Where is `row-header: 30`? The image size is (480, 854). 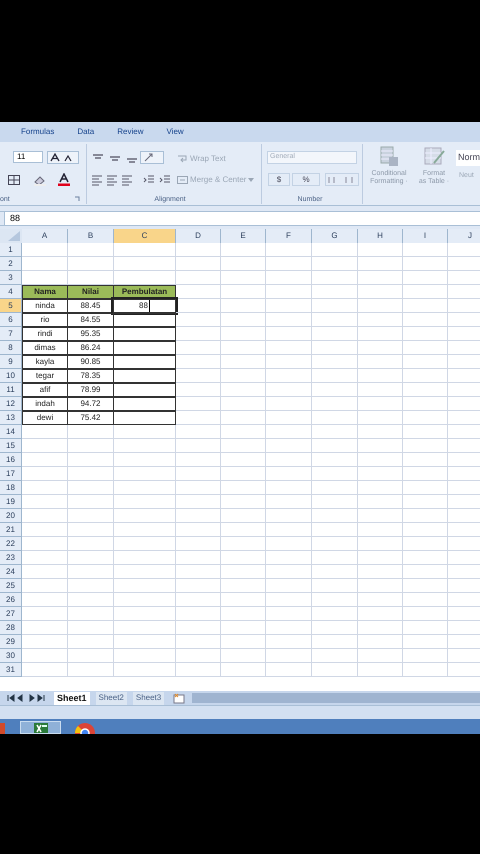
row-header: 30 is located at coordinates (11, 656).